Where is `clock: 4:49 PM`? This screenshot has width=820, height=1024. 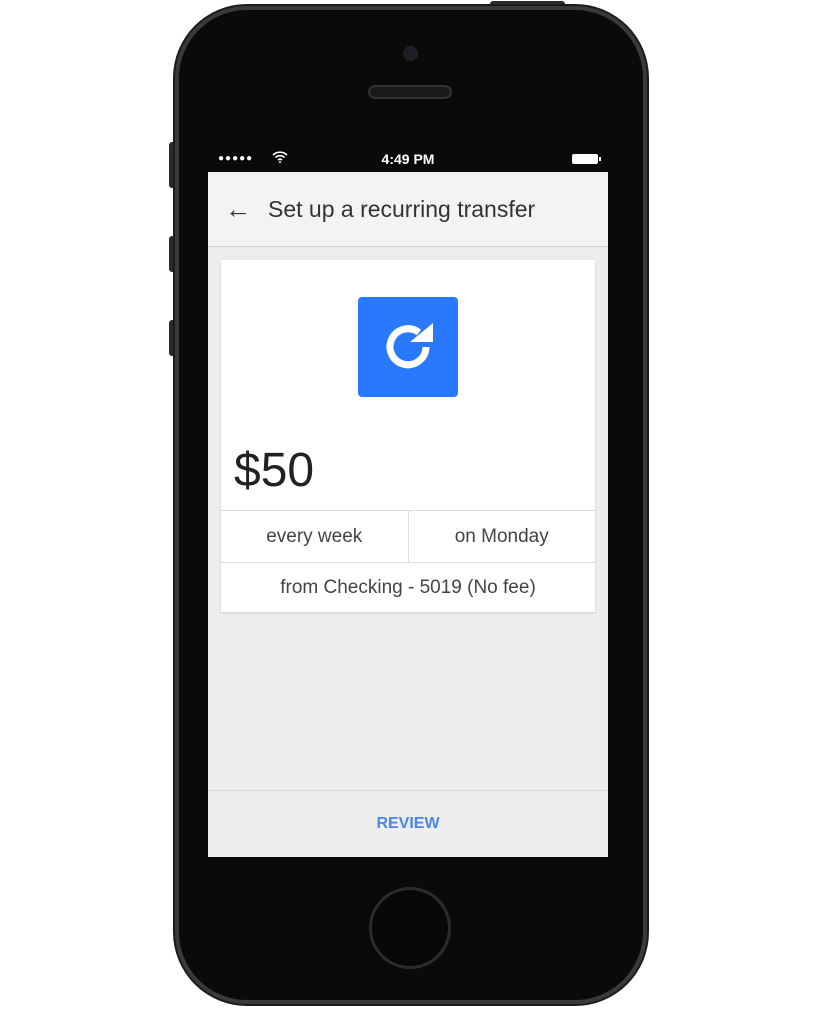 clock: 4:49 PM is located at coordinates (408, 159).